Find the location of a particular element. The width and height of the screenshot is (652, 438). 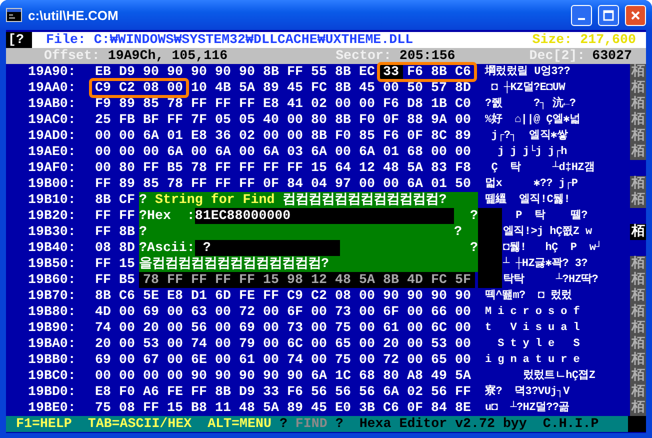

hex-byte: D1 is located at coordinates (199, 296).